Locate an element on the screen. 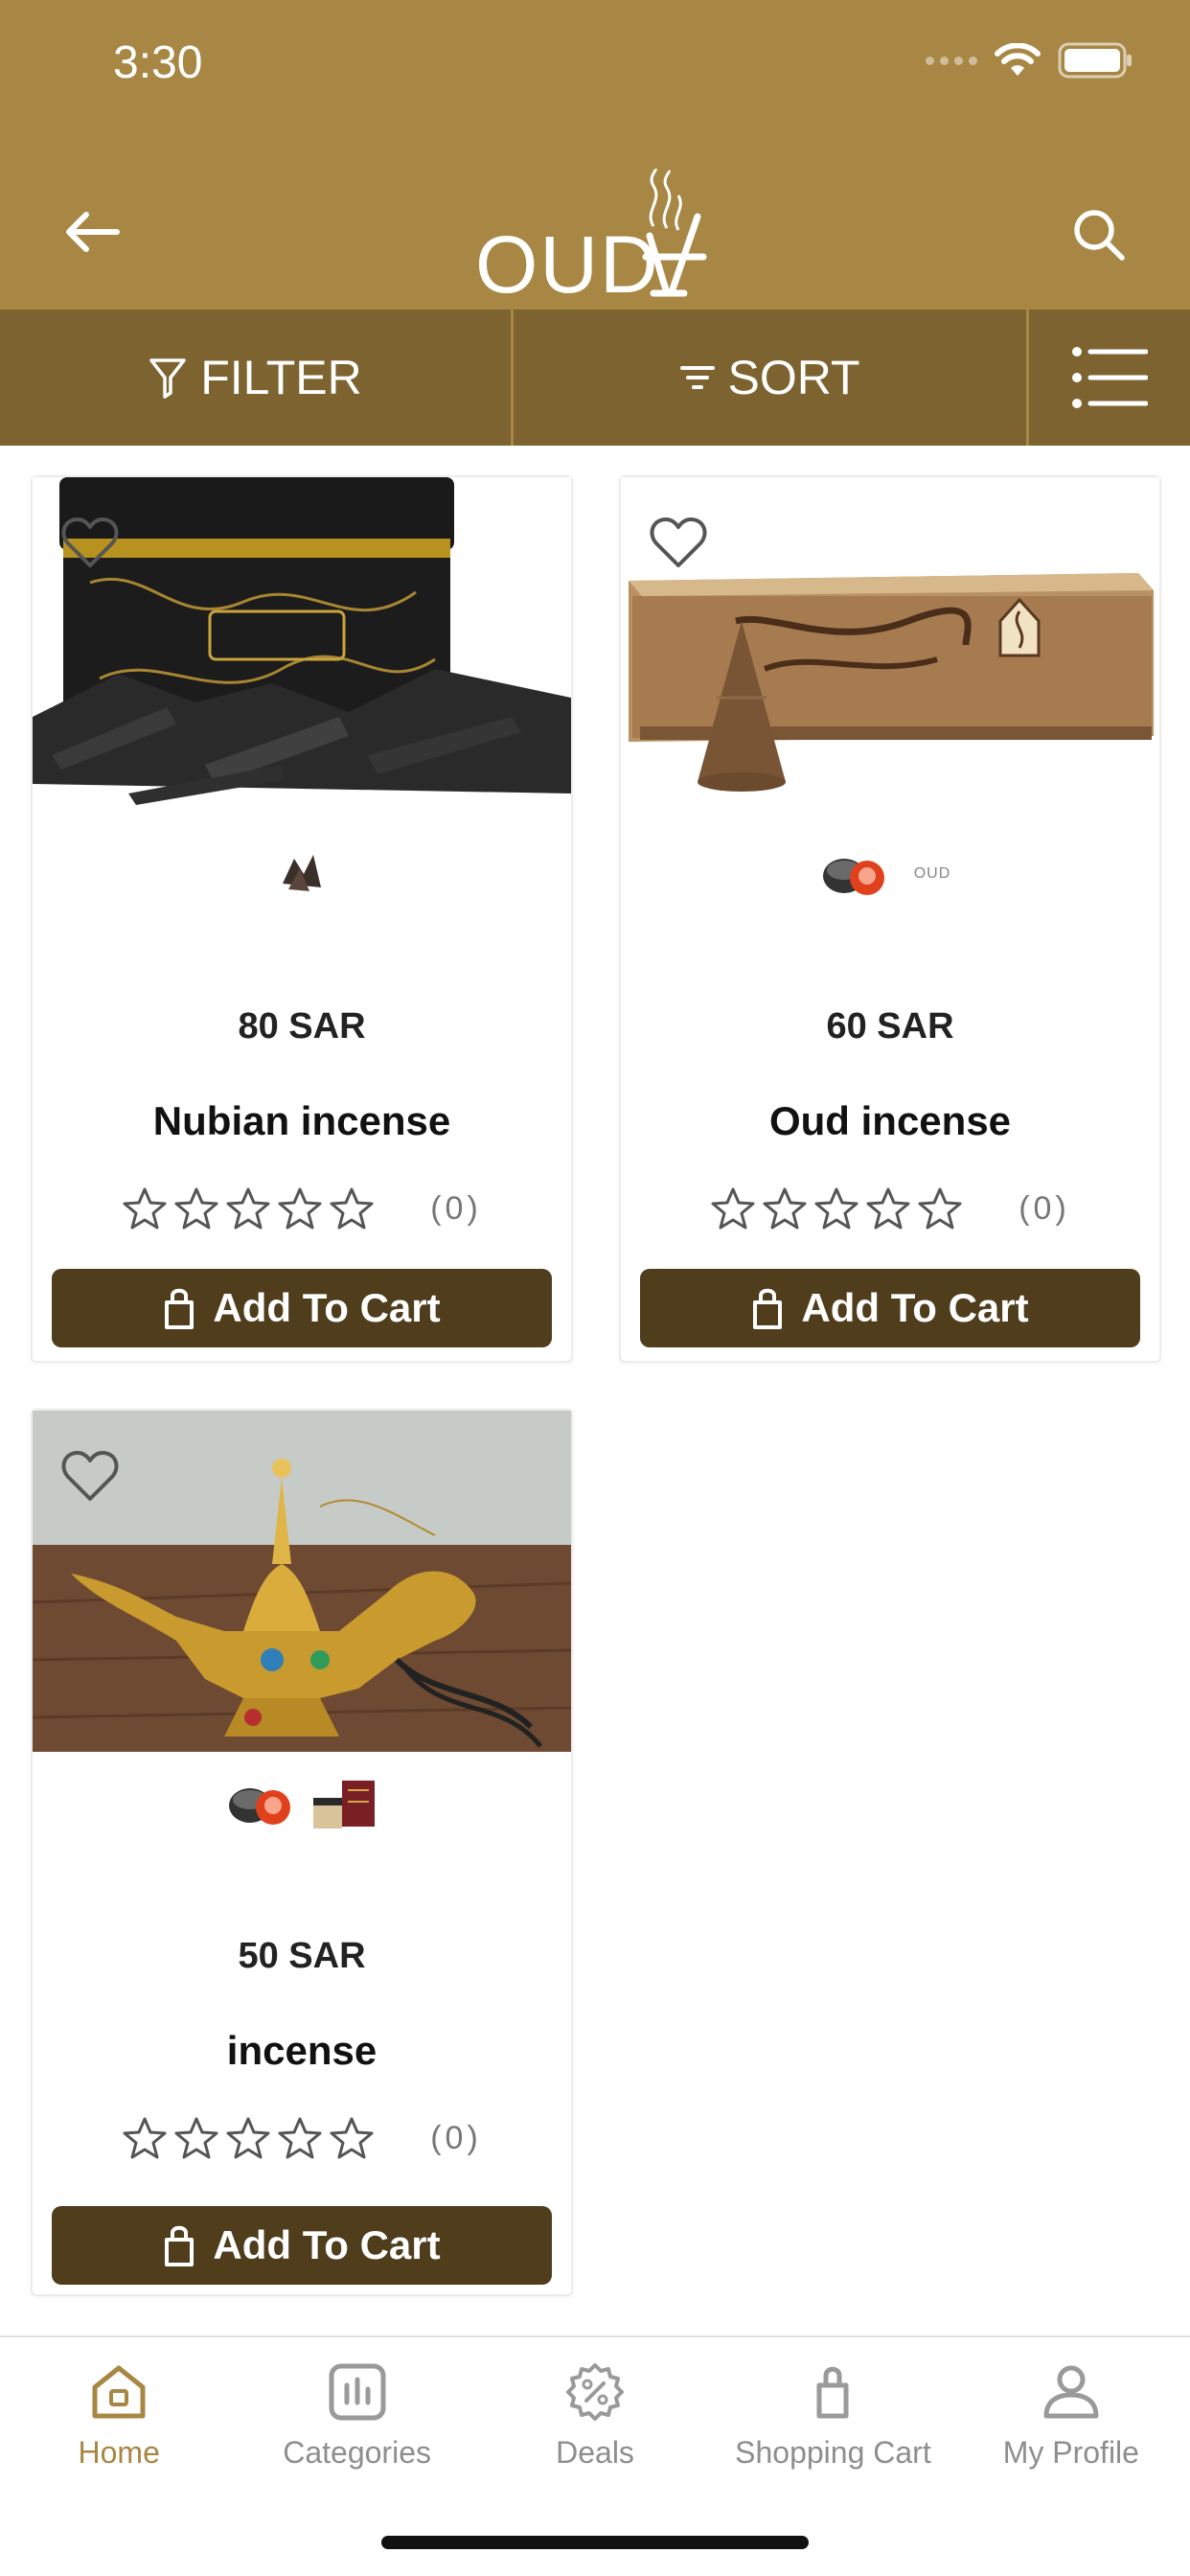 Image resolution: width=1190 pixels, height=2576 pixels. sort-icon is located at coordinates (697, 377).